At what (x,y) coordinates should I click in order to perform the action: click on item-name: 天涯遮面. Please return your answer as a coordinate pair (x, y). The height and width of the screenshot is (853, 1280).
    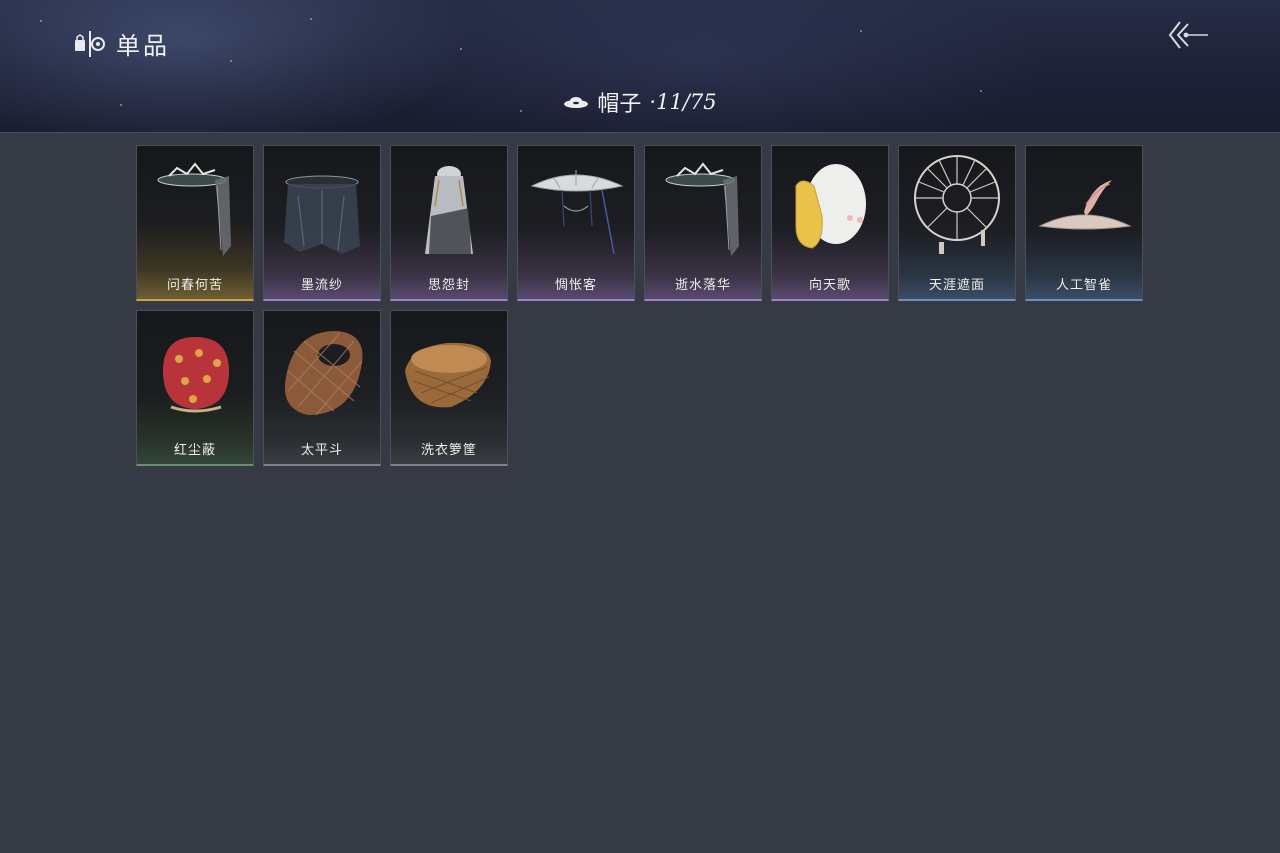
    Looking at the image, I should click on (956, 285).